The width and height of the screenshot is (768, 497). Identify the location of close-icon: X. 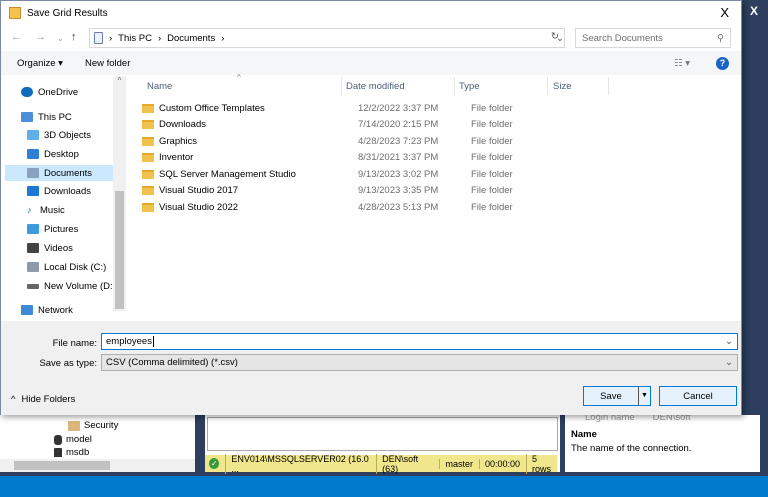
(724, 12).